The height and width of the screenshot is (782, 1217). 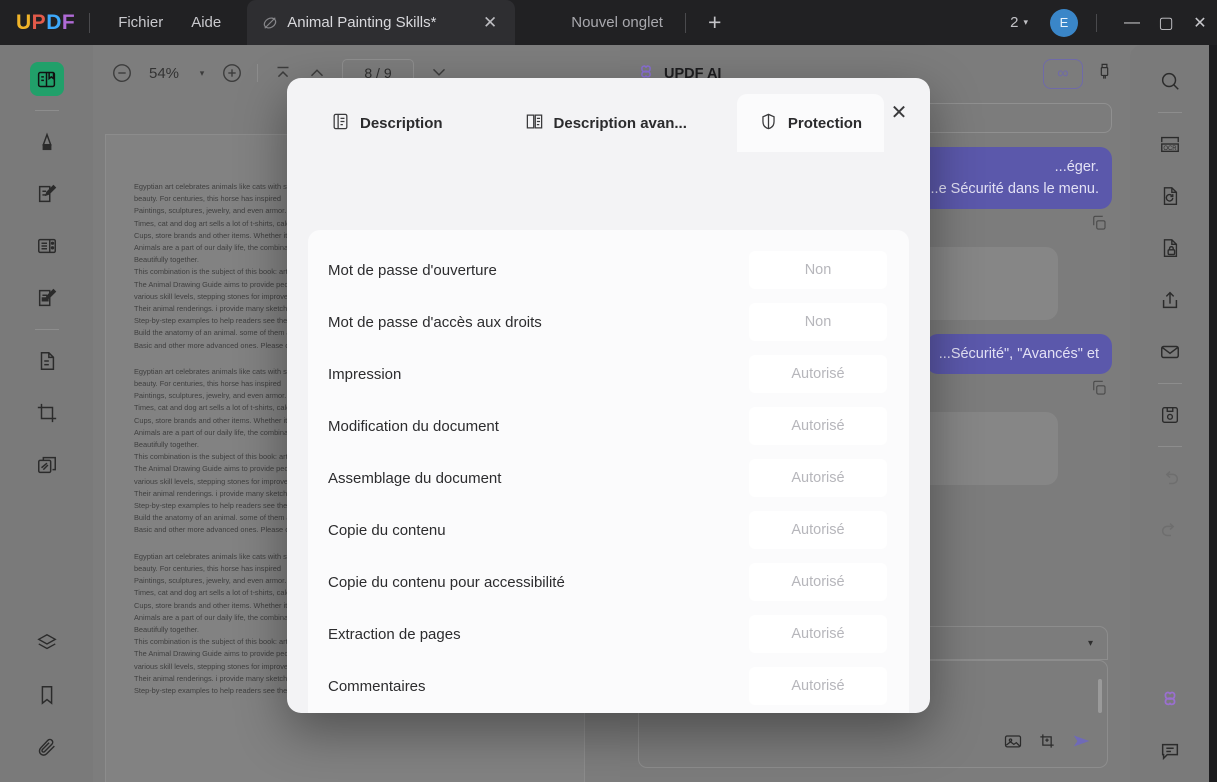 What do you see at coordinates (164, 73) in the screenshot?
I see `zoom-level-value: 54%` at bounding box center [164, 73].